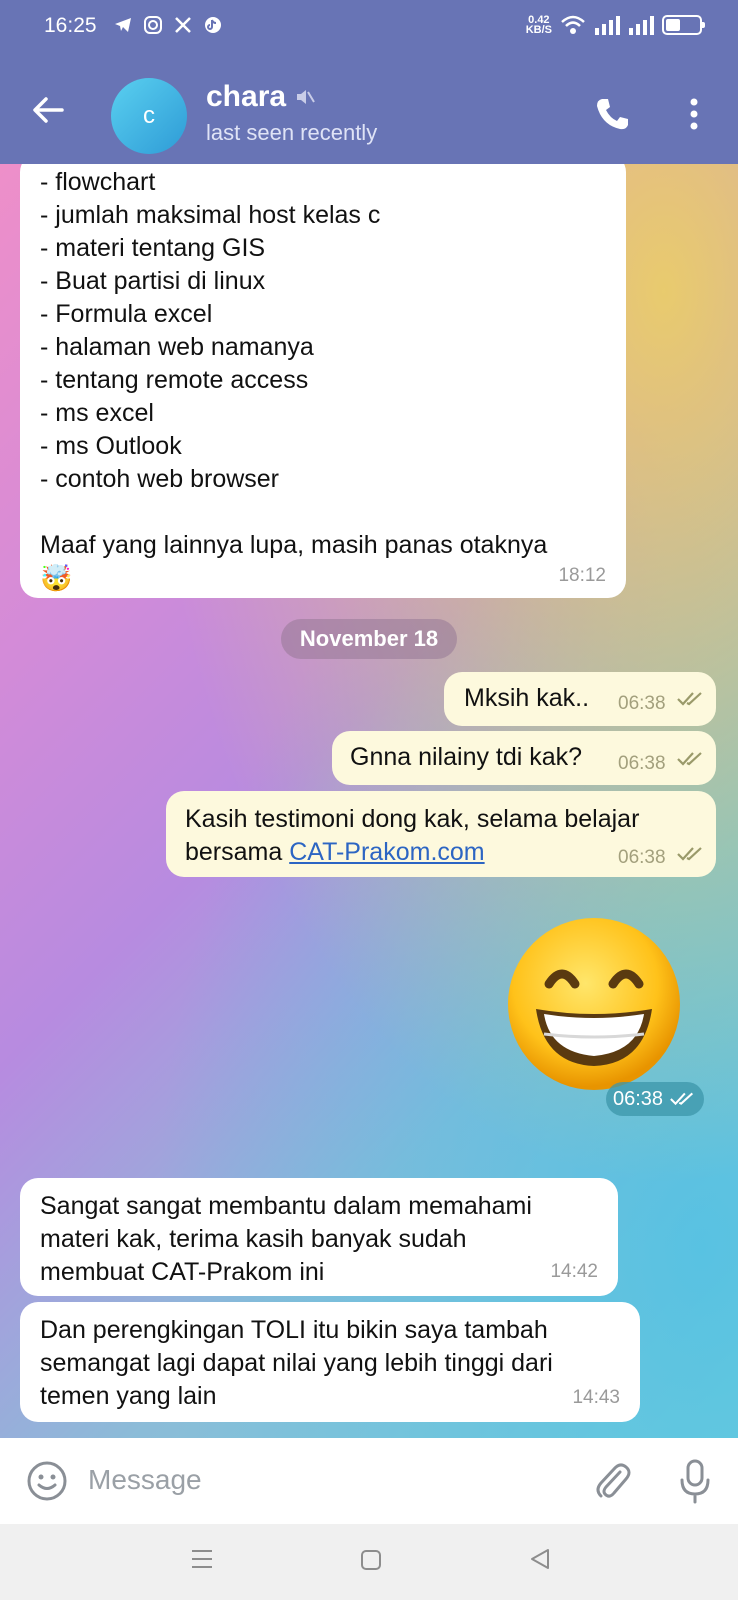 The height and width of the screenshot is (1600, 738). Describe the element at coordinates (683, 25) in the screenshot. I see `battery-icon` at that location.